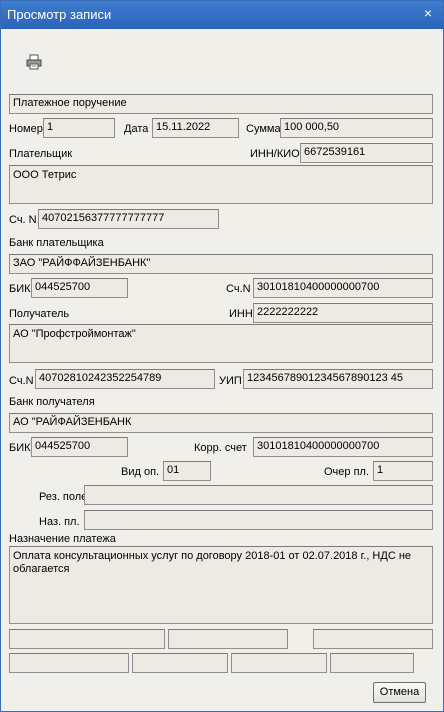  What do you see at coordinates (221, 184) in the screenshot?
I see `payer-name-field: ООО Тетрис` at bounding box center [221, 184].